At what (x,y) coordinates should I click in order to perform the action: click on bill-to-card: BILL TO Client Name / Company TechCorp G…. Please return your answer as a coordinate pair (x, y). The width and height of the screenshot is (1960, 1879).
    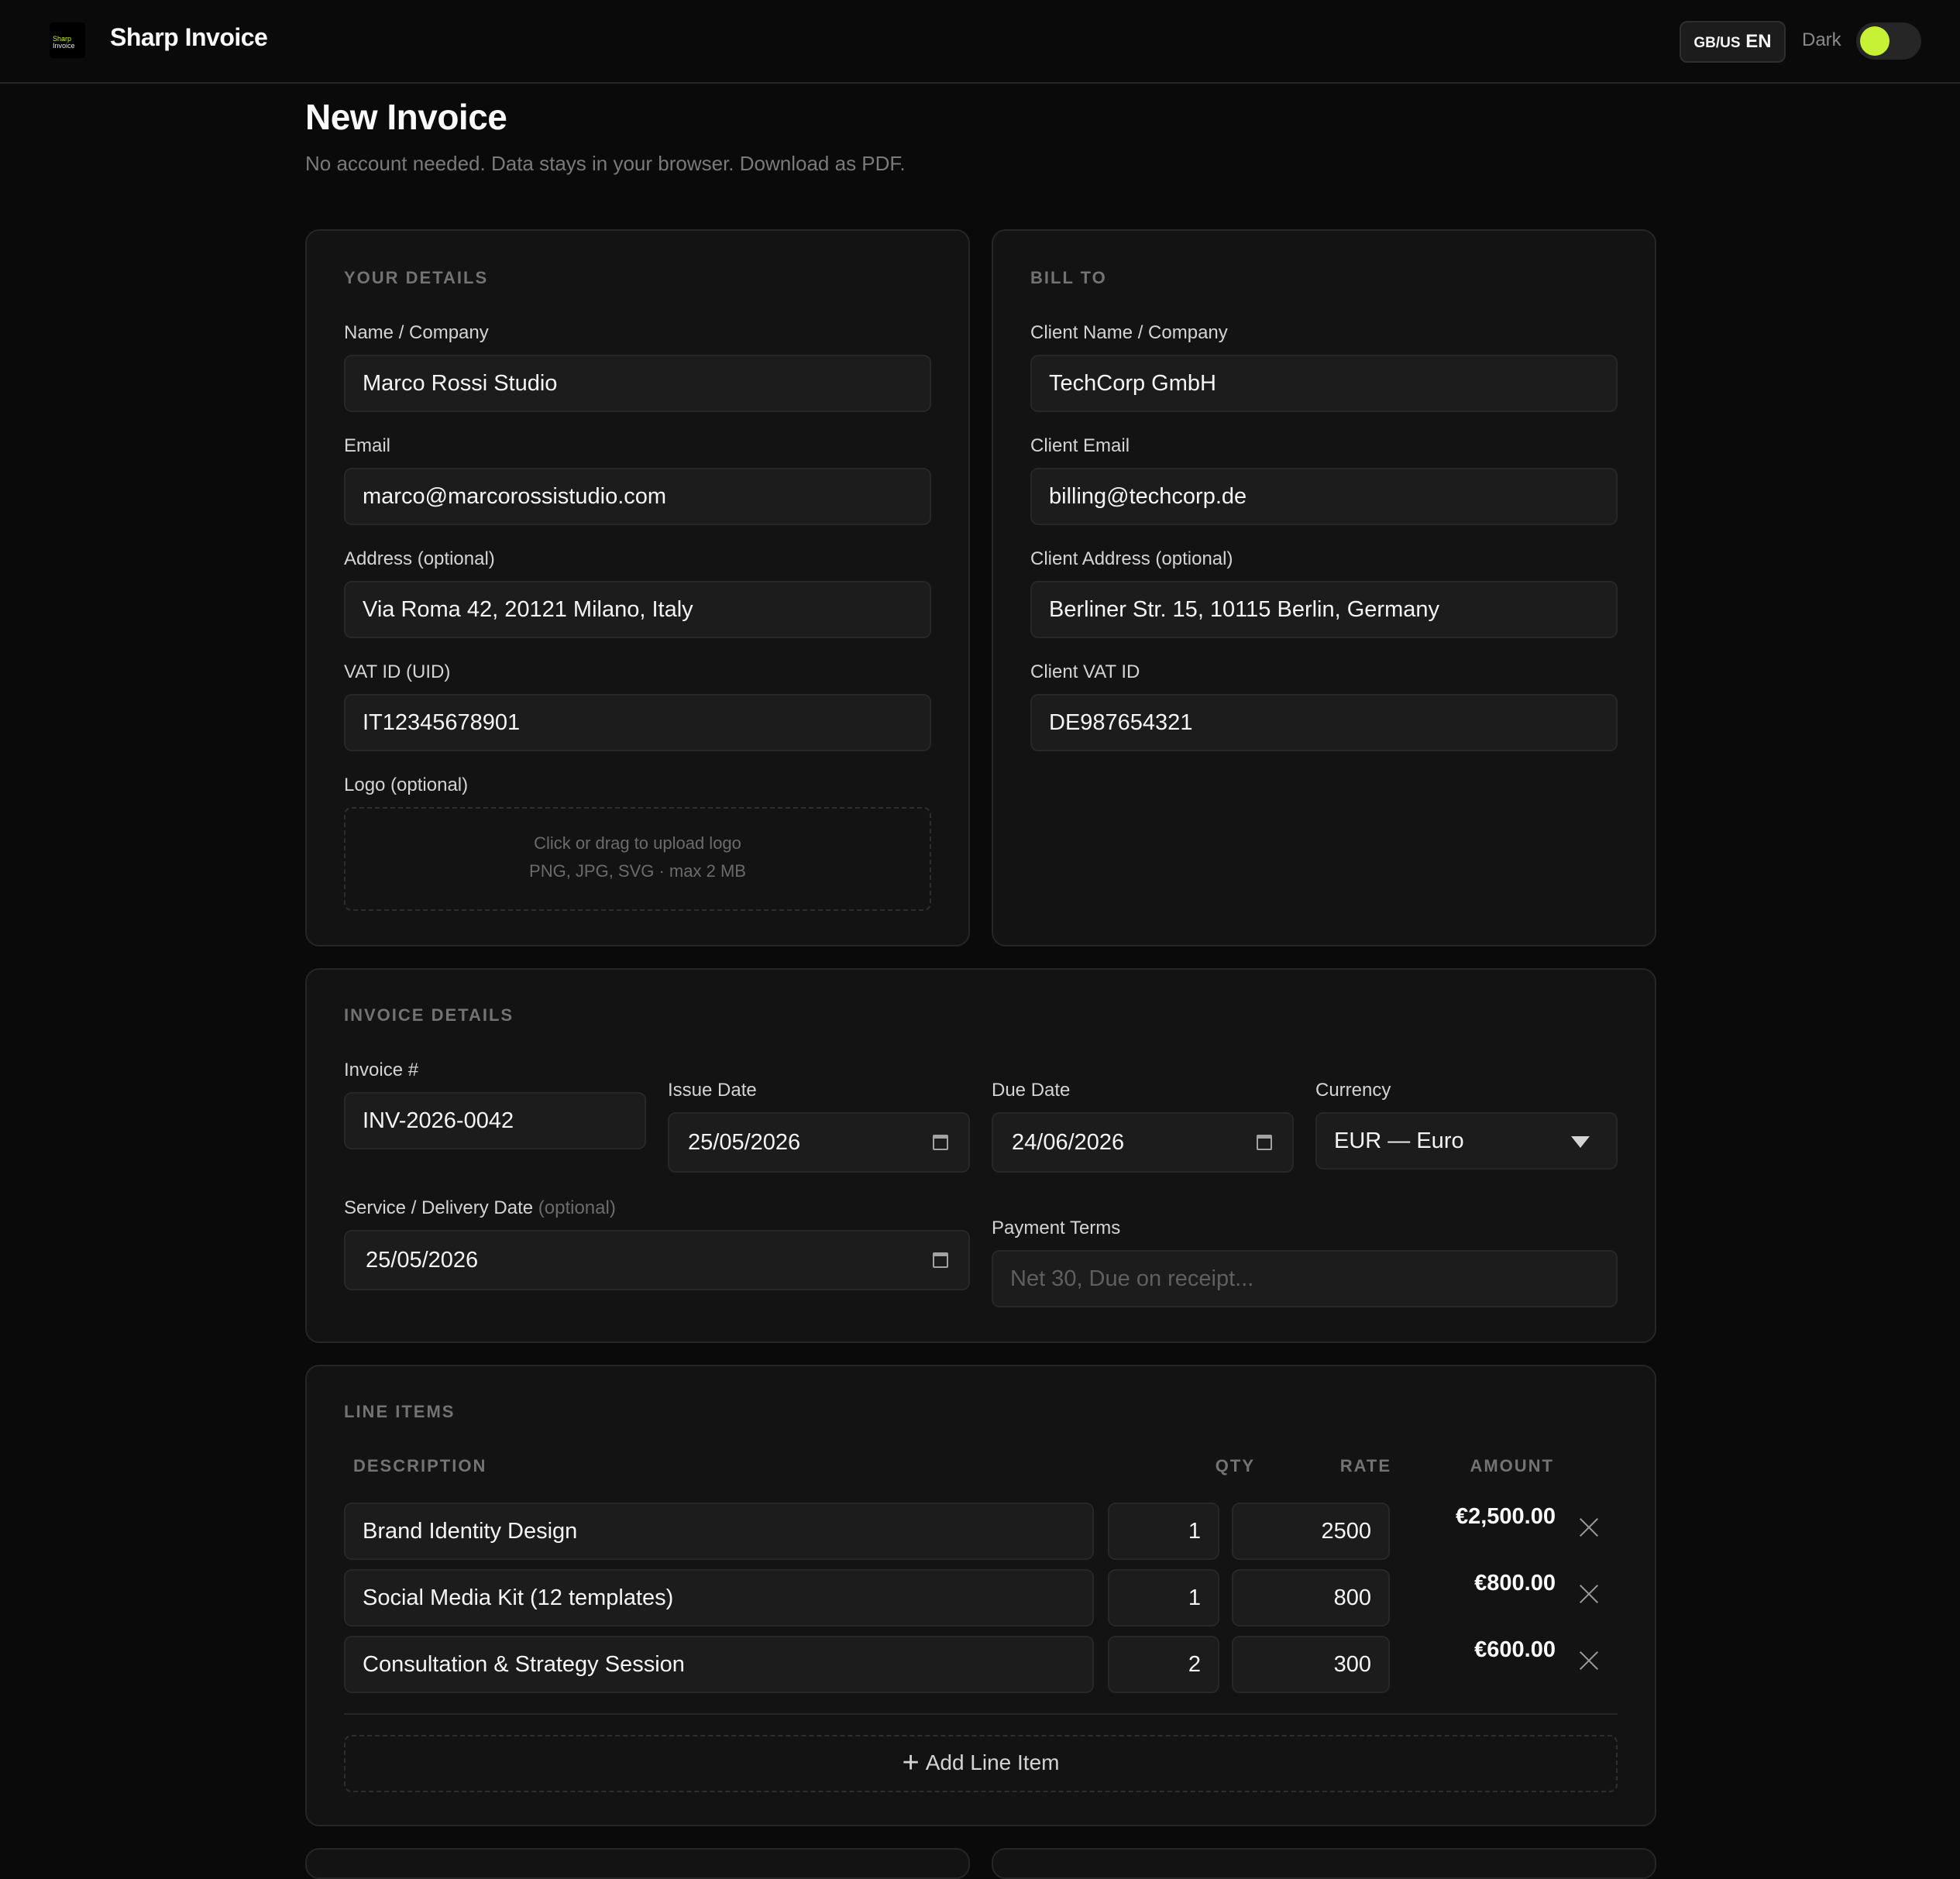
    Looking at the image, I should click on (1324, 587).